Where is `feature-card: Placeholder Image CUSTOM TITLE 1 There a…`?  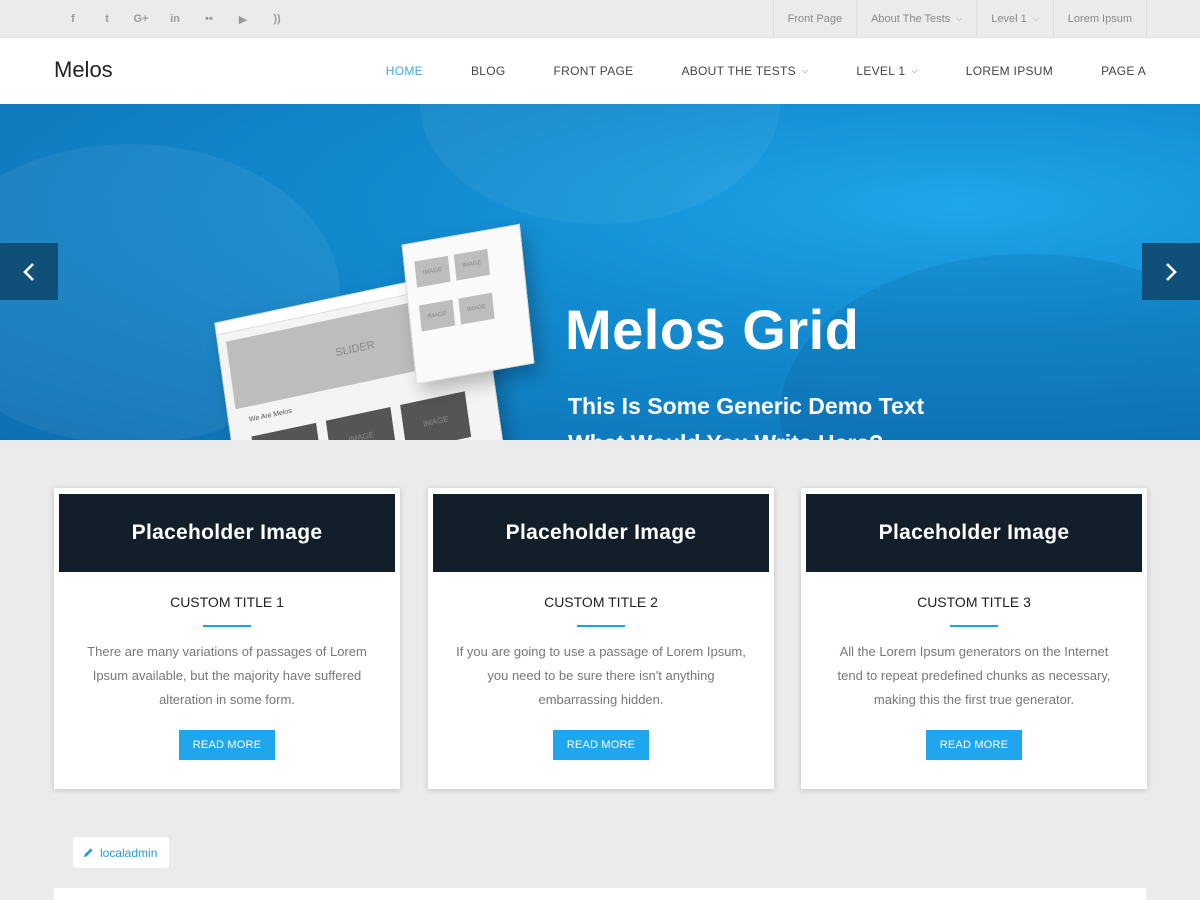 feature-card: Placeholder Image CUSTOM TITLE 1 There a… is located at coordinates (227, 638).